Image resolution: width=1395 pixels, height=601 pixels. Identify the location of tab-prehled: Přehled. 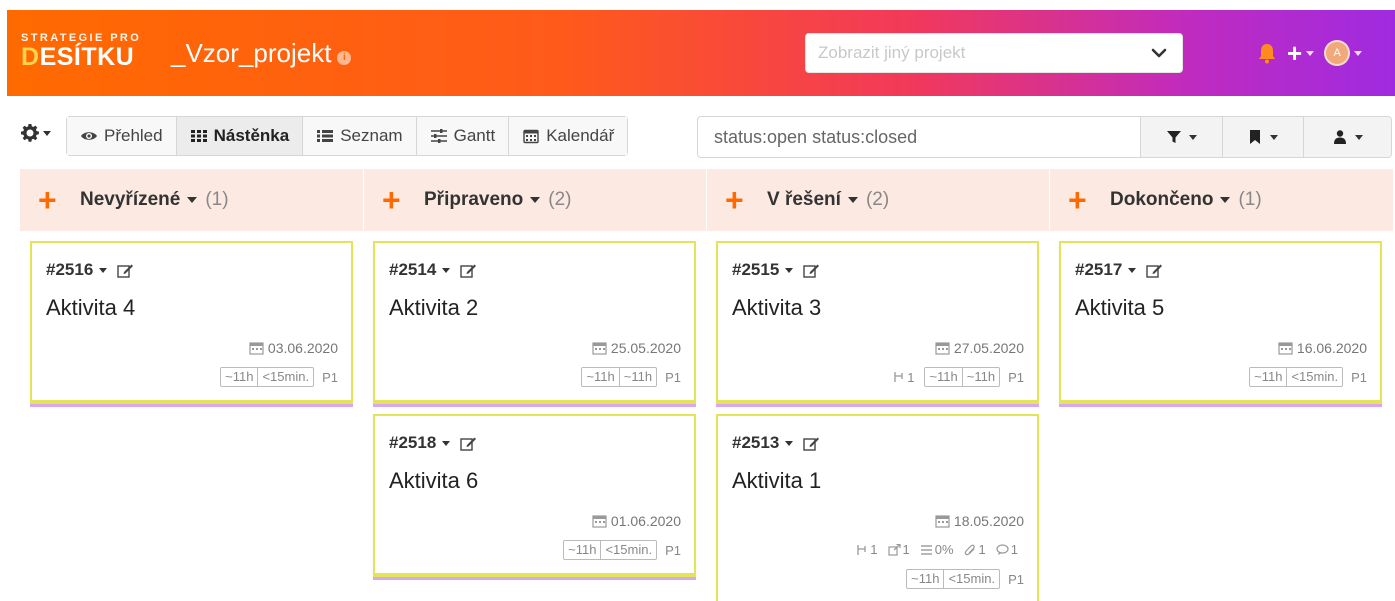
(122, 136).